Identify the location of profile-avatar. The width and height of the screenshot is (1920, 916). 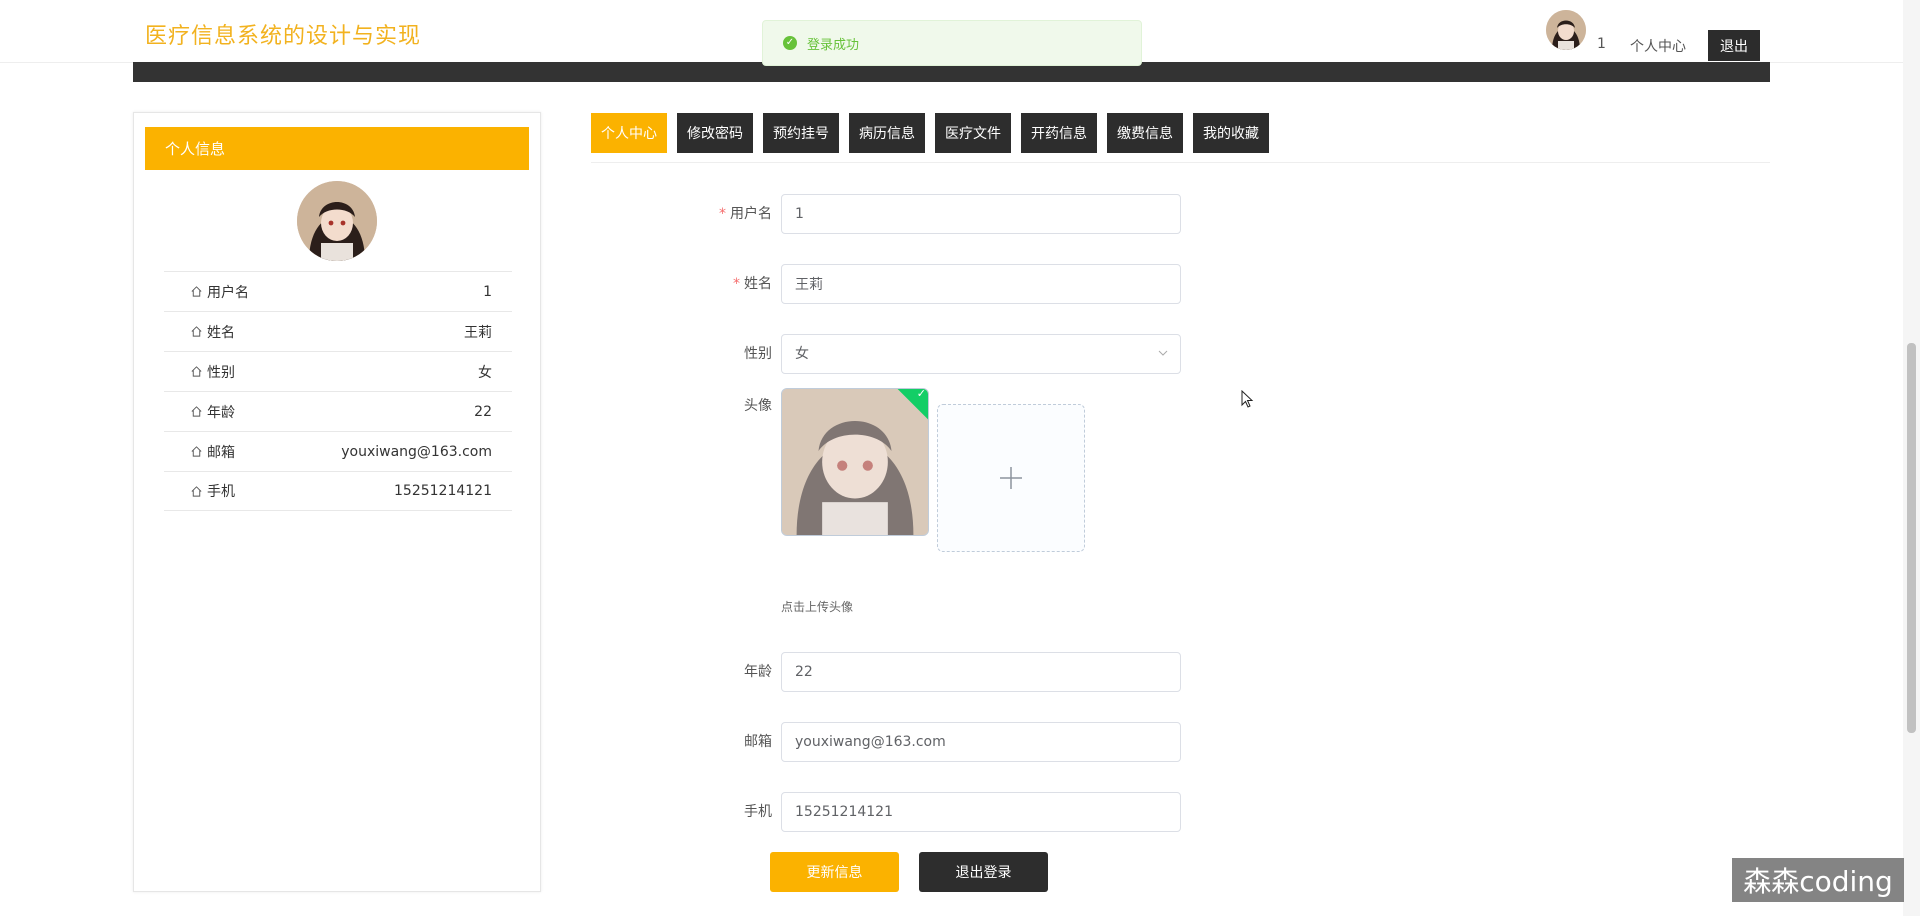
(337, 221).